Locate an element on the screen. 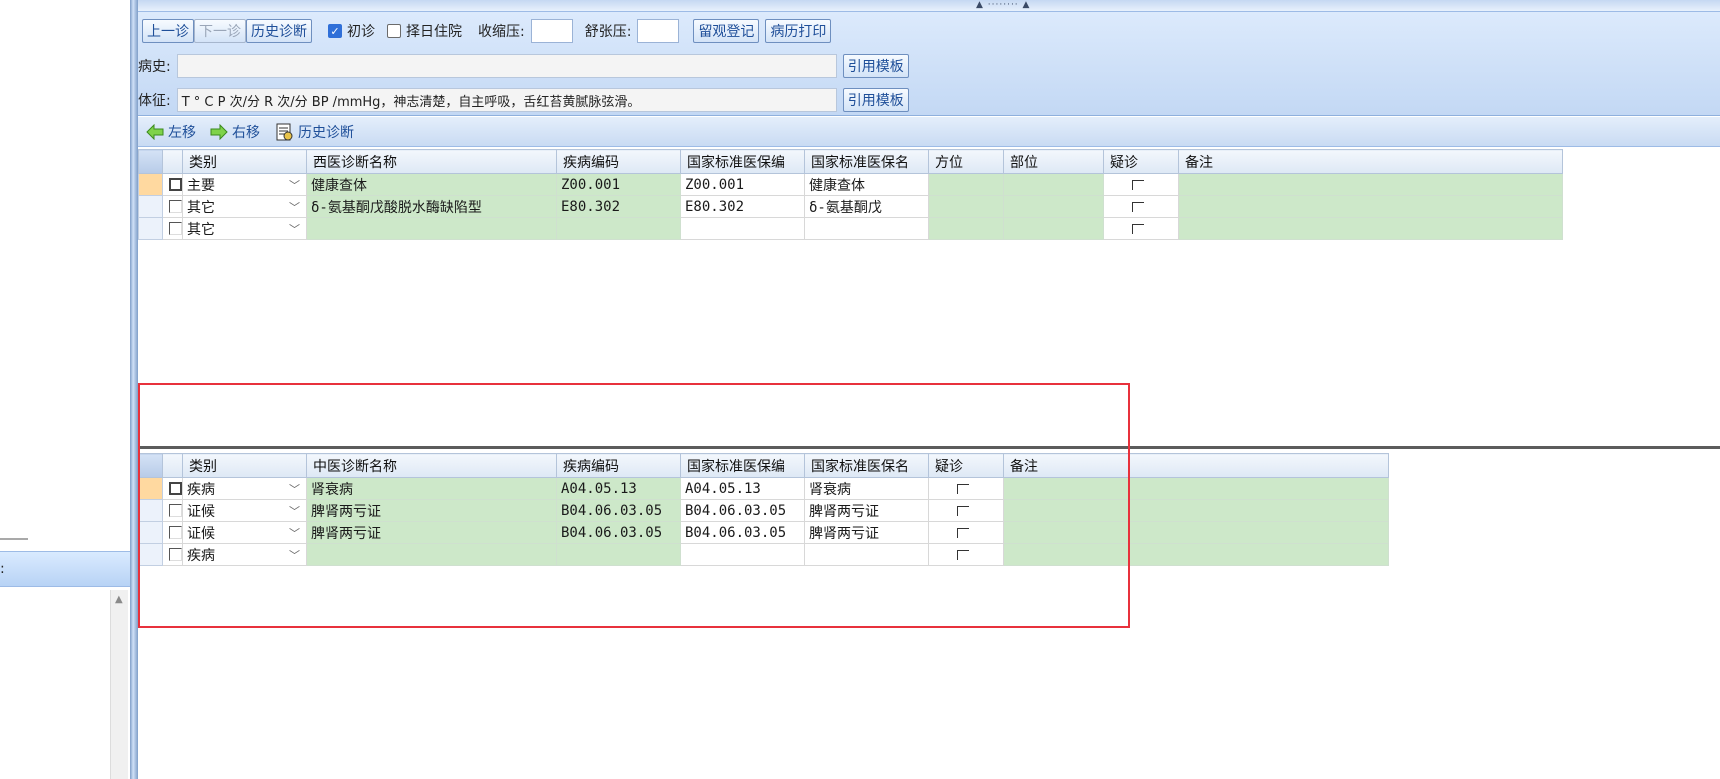 Image resolution: width=1720 pixels, height=779 pixels. table-row: 疾病 ﹀ 肾衰病 A04.05.13 A04.05.13 肾衰病 is located at coordinates (763, 488).